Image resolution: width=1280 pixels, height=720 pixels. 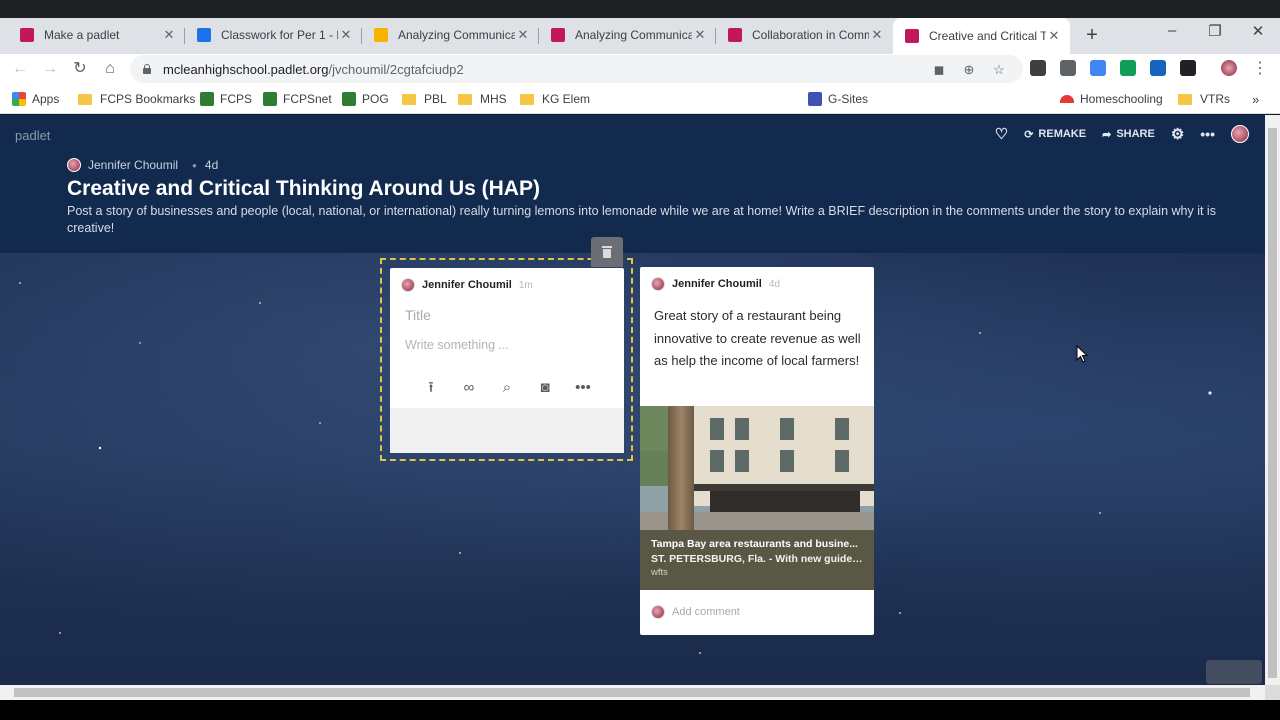 I want to click on apps-grid-icon, so click(x=19, y=99).